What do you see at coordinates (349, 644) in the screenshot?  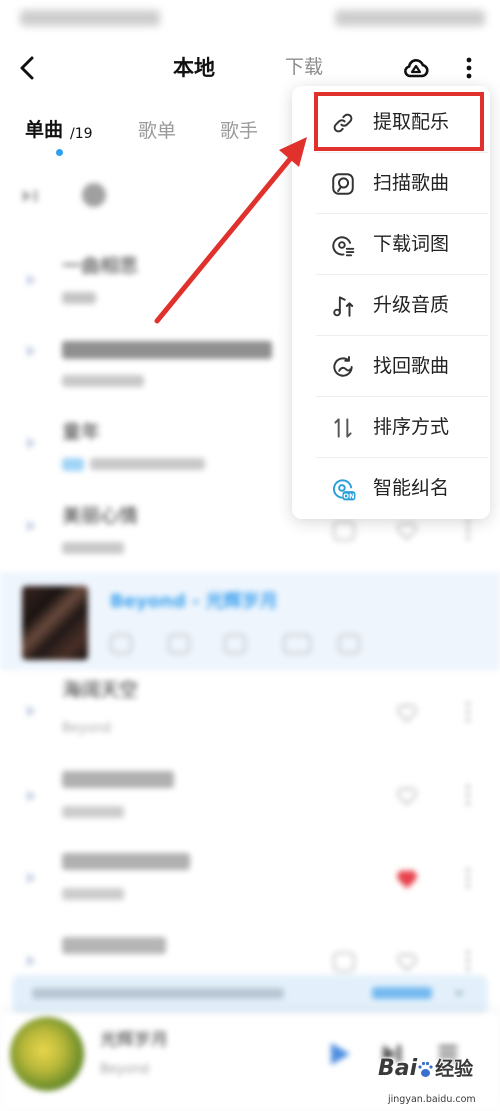 I see `info-action-icon` at bounding box center [349, 644].